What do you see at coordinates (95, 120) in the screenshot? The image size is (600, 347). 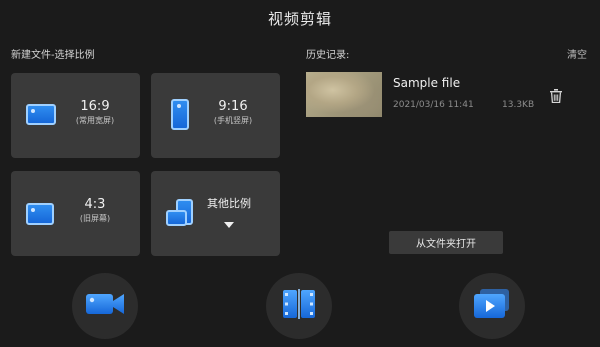 I see `ratio-description: (常用宽屏)` at bounding box center [95, 120].